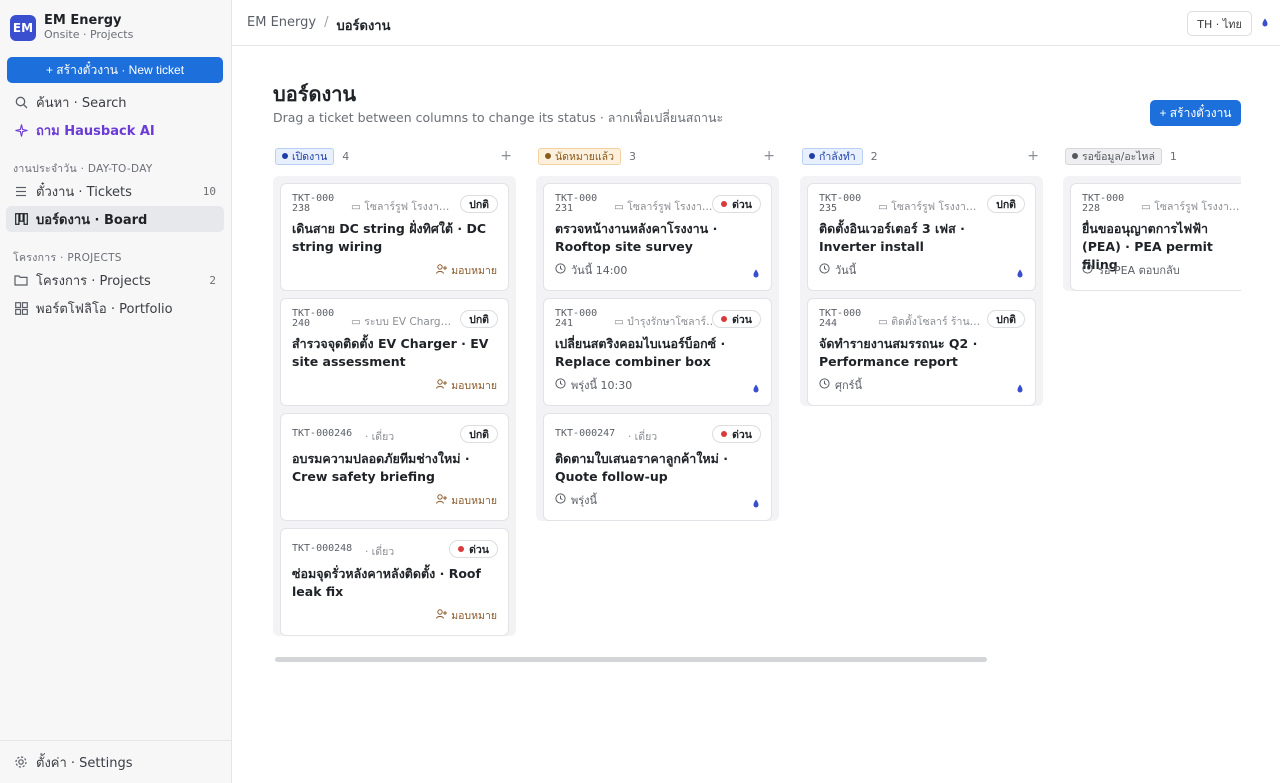 This screenshot has height=783, width=1280. I want to click on sidebar-item-board: บอร์ดงาน · Board, so click(115, 219).